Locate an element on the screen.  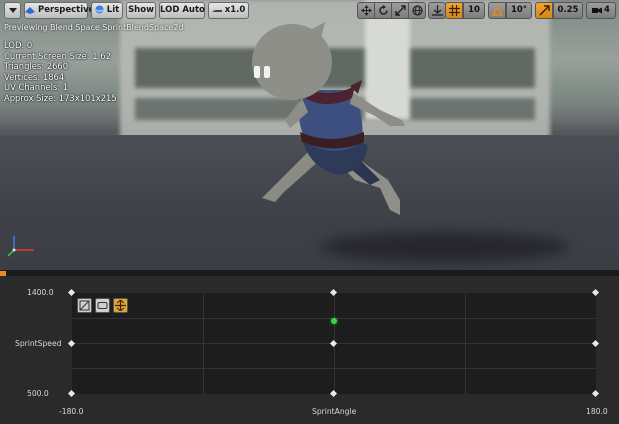
preview-lock-icon is located at coordinates (120, 305).